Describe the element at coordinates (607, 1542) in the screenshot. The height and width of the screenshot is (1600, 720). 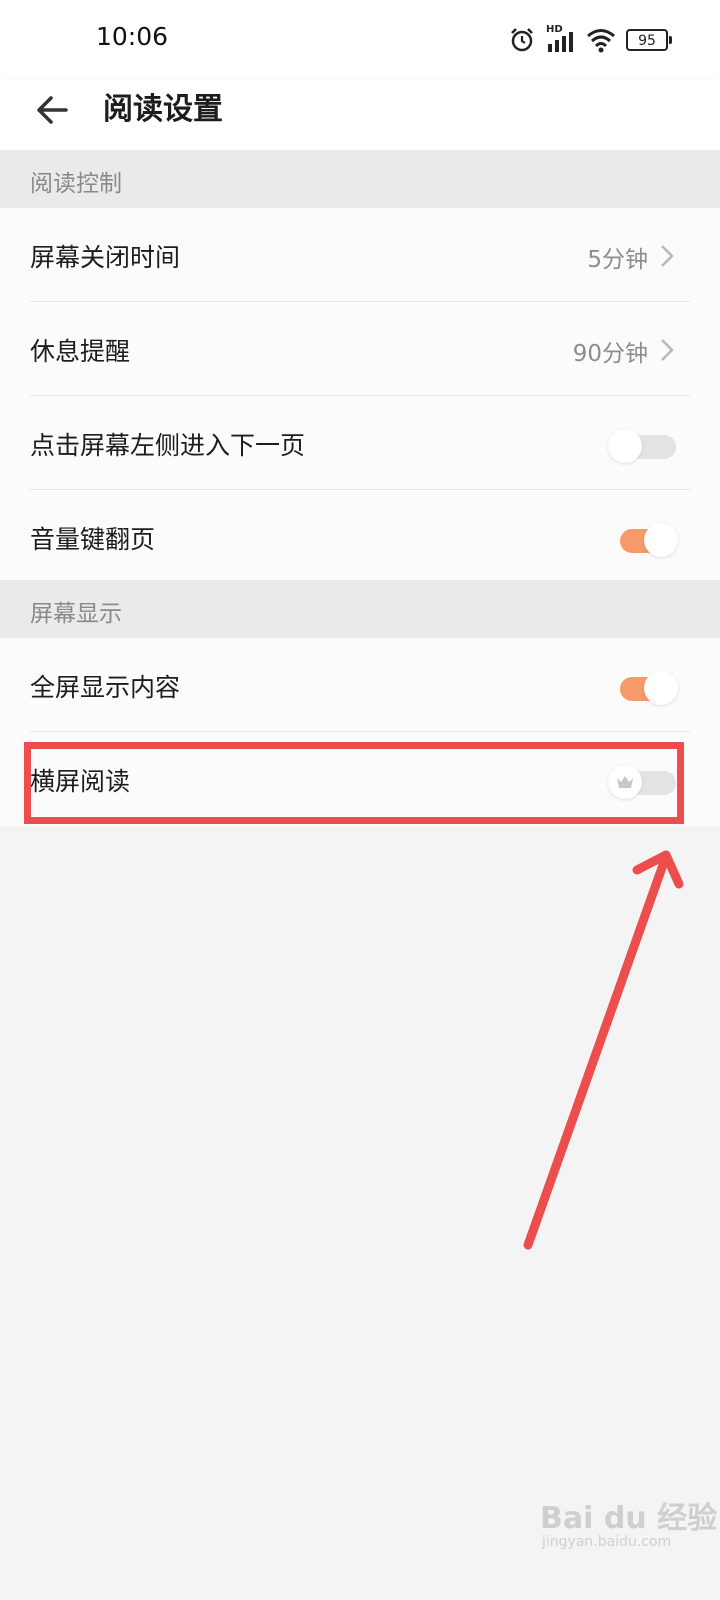
I see `watermark-url: jingyan.baidu.com` at that location.